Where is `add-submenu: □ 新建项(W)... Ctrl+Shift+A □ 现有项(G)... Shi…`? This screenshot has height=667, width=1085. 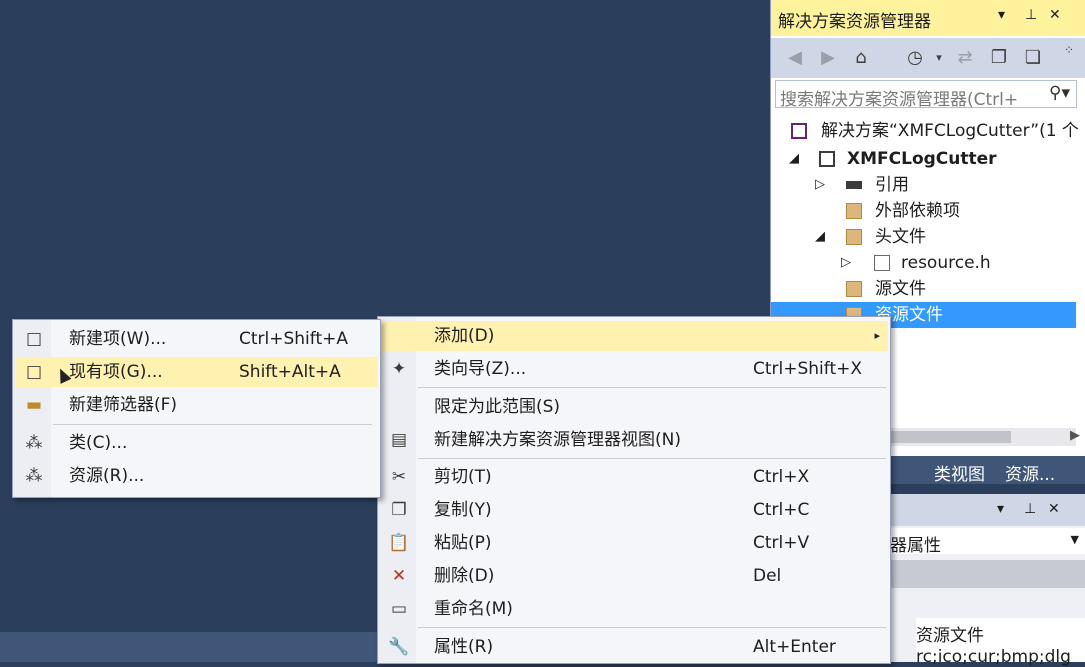 add-submenu: □ 新建项(W)... Ctrl+Shift+A □ 现有项(G)... Shi… is located at coordinates (196, 408).